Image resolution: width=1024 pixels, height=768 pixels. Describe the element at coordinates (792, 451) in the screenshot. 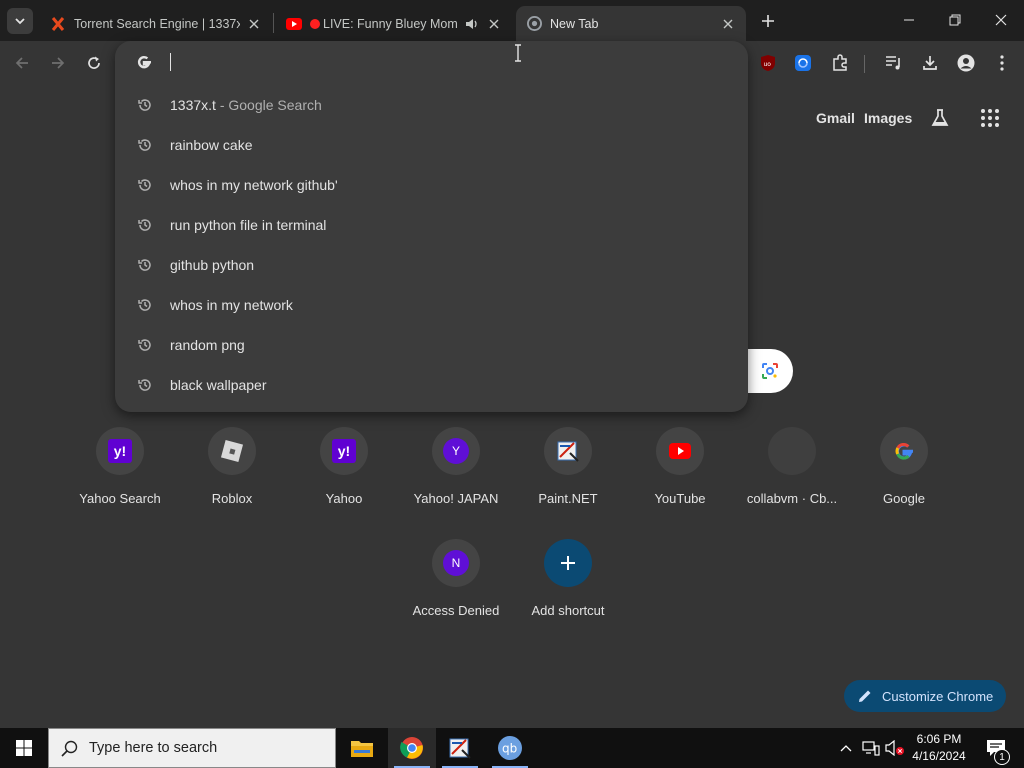

I see `blank-icon` at that location.